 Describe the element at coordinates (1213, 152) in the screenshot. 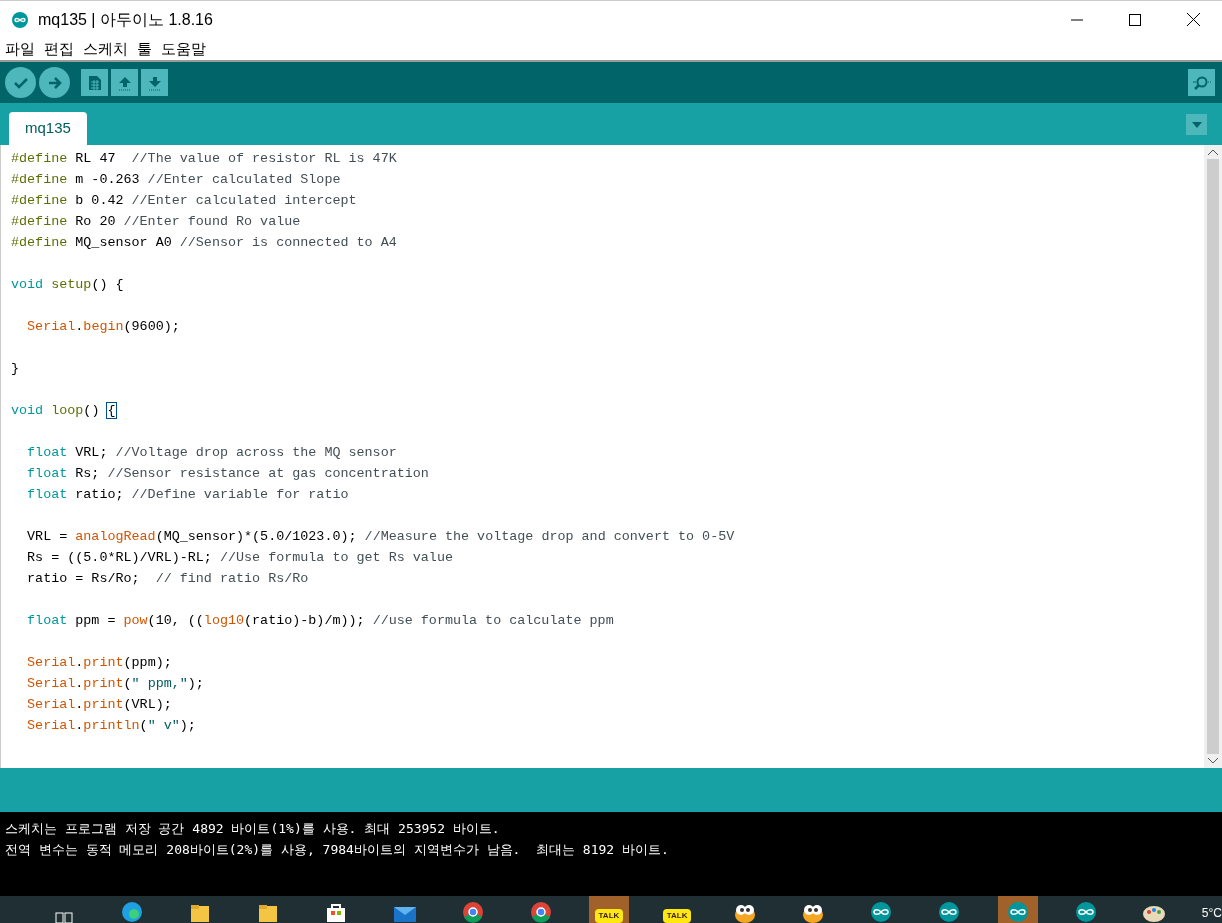

I see `scroll-up-icon` at that location.